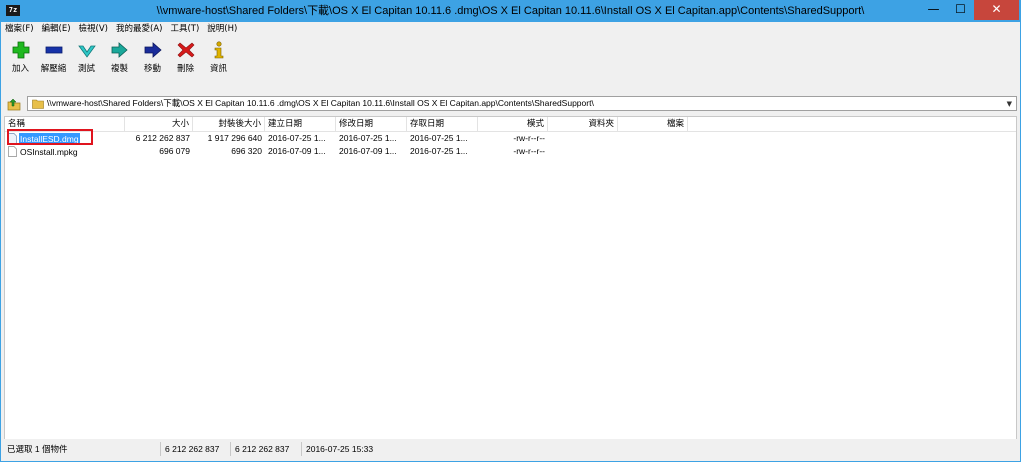 The height and width of the screenshot is (462, 1024). Describe the element at coordinates (86, 69) in the screenshot. I see `test-label: 測試` at that location.